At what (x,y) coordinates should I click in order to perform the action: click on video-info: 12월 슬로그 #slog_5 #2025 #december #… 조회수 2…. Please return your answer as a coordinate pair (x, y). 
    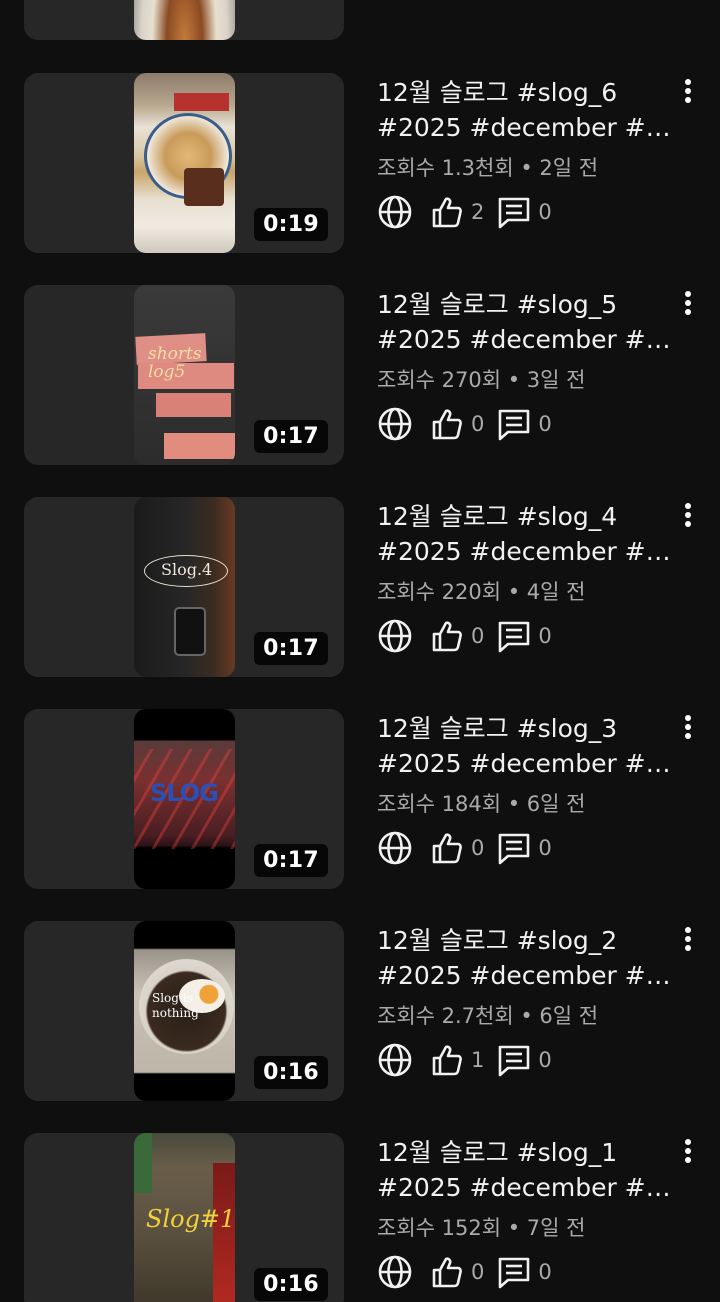
    Looking at the image, I should click on (527, 365).